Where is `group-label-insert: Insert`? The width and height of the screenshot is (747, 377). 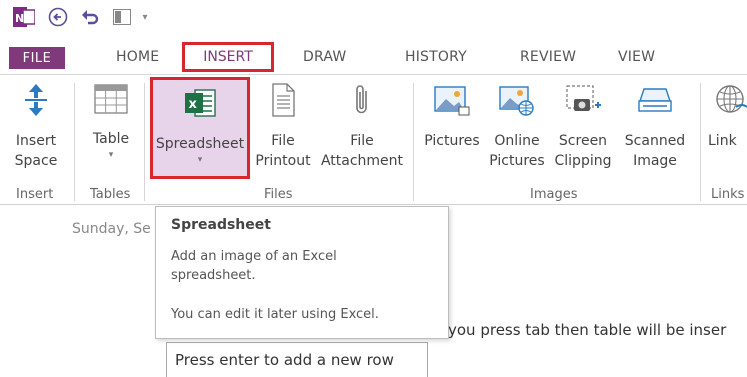
group-label-insert: Insert is located at coordinates (35, 194).